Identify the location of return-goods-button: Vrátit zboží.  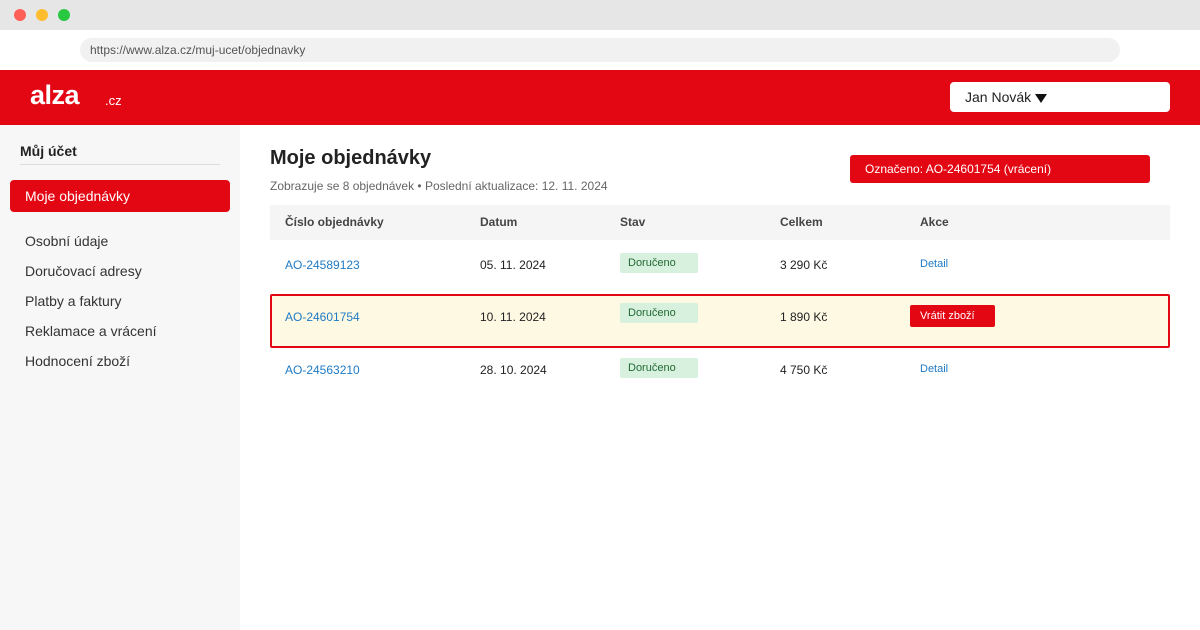
(952, 316).